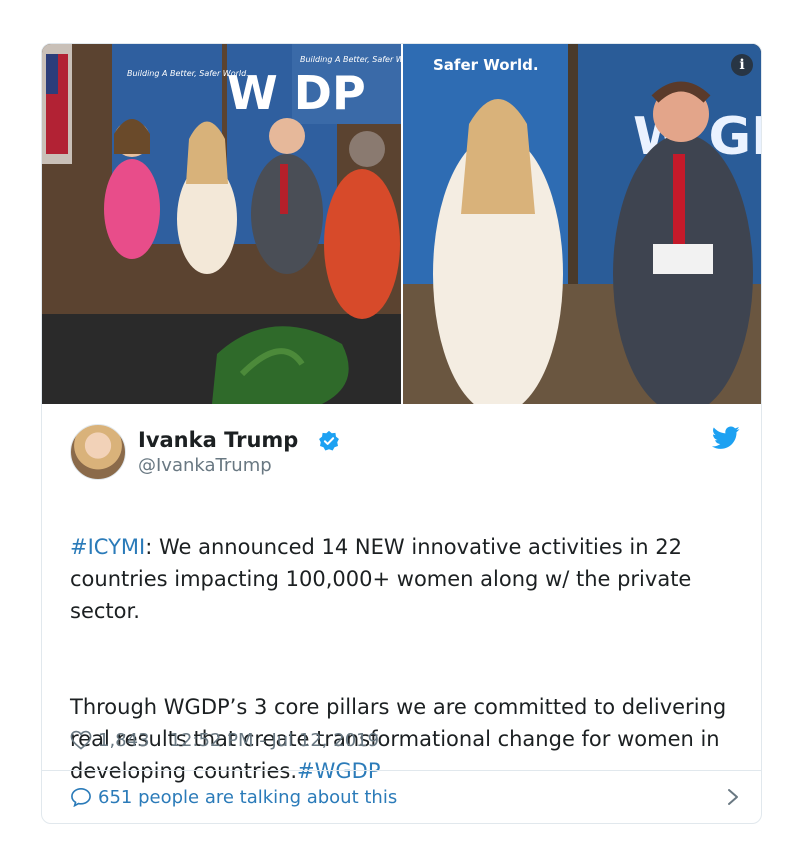  What do you see at coordinates (247, 797) in the screenshot?
I see `talking-about-link: 651 people are talking about this` at bounding box center [247, 797].